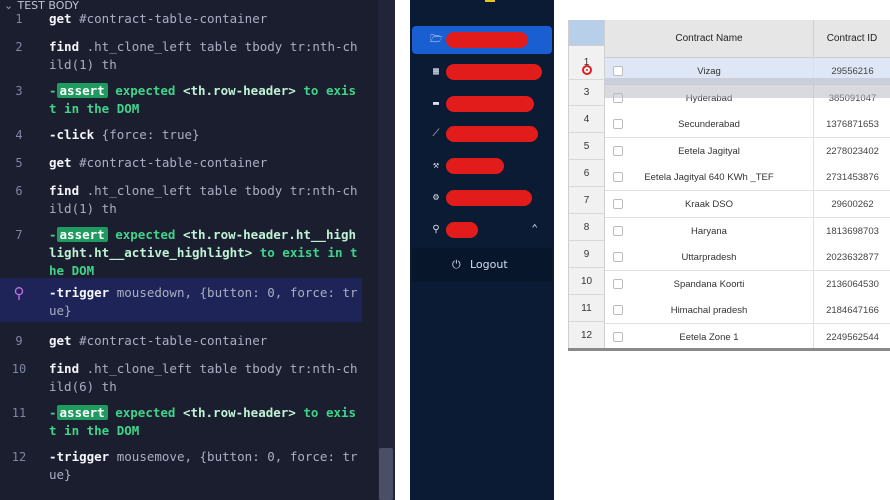 The image size is (890, 500). Describe the element at coordinates (852, 310) in the screenshot. I see `contract-id-cell: 2184647166` at that location.